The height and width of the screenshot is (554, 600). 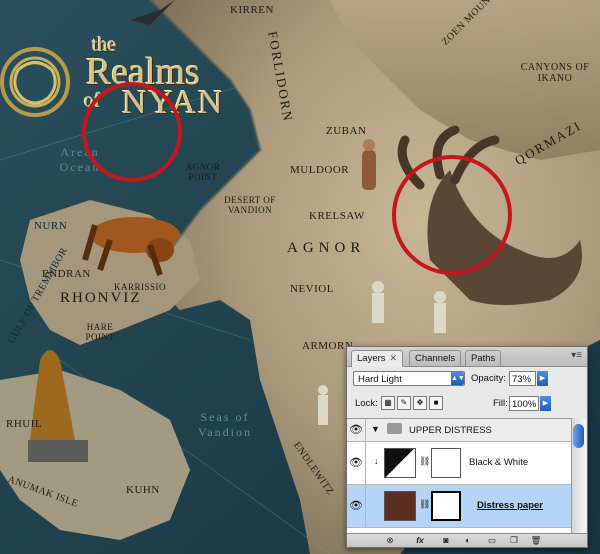 I want to click on label-seas: Seas of Vandion, so click(x=225, y=424).